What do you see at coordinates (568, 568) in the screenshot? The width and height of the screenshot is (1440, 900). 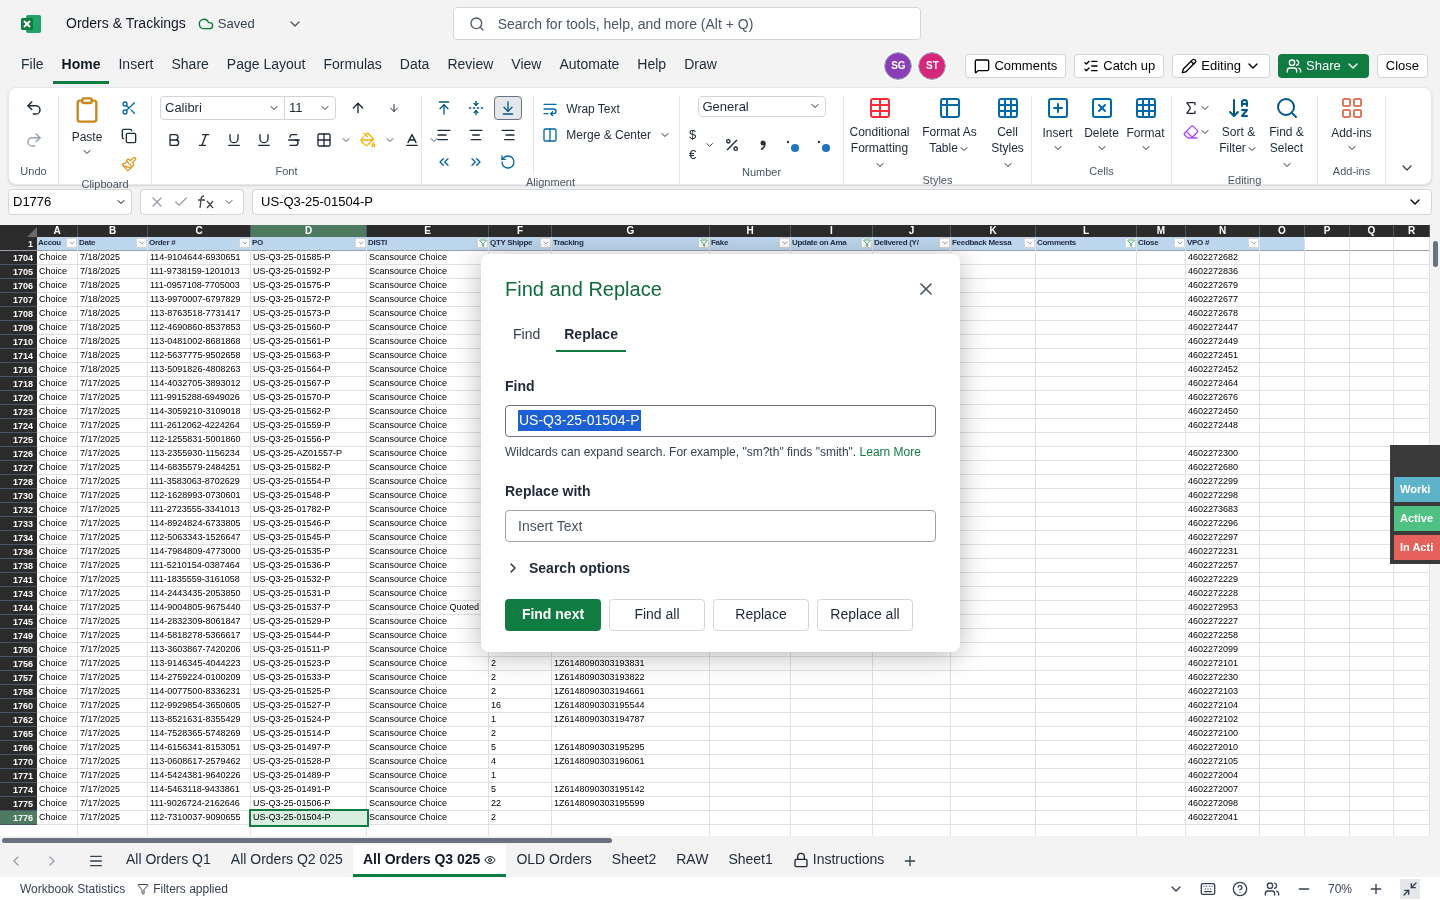 I see `search-options-toggle: Search options` at bounding box center [568, 568].